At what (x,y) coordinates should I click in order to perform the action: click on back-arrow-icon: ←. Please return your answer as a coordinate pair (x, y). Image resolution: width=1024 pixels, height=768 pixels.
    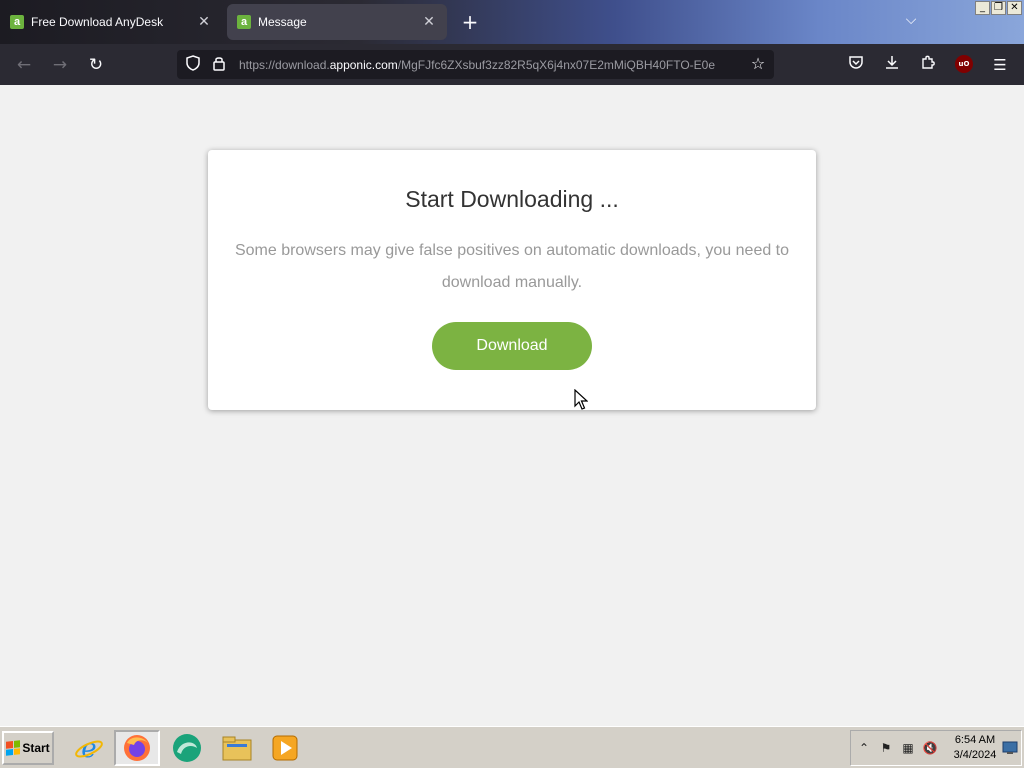
    Looking at the image, I should click on (24, 65).